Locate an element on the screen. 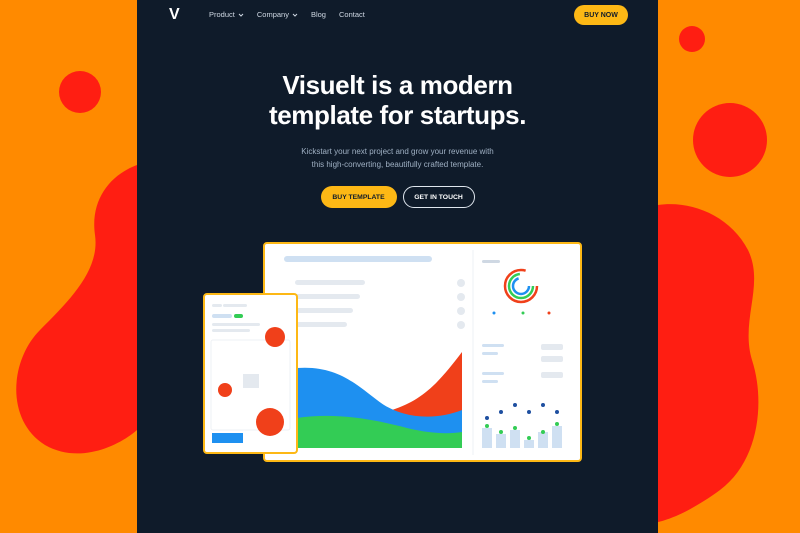 This screenshot has width=800, height=533. blob-right is located at coordinates (708, 363).